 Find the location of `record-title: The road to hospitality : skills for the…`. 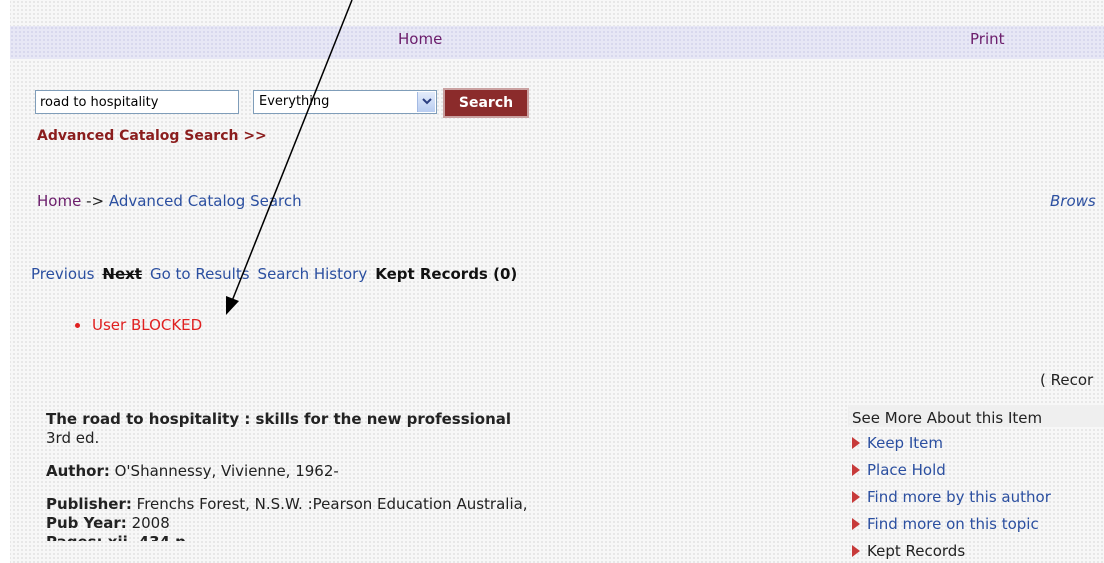

record-title: The road to hospitality : skills for the… is located at coordinates (279, 419).